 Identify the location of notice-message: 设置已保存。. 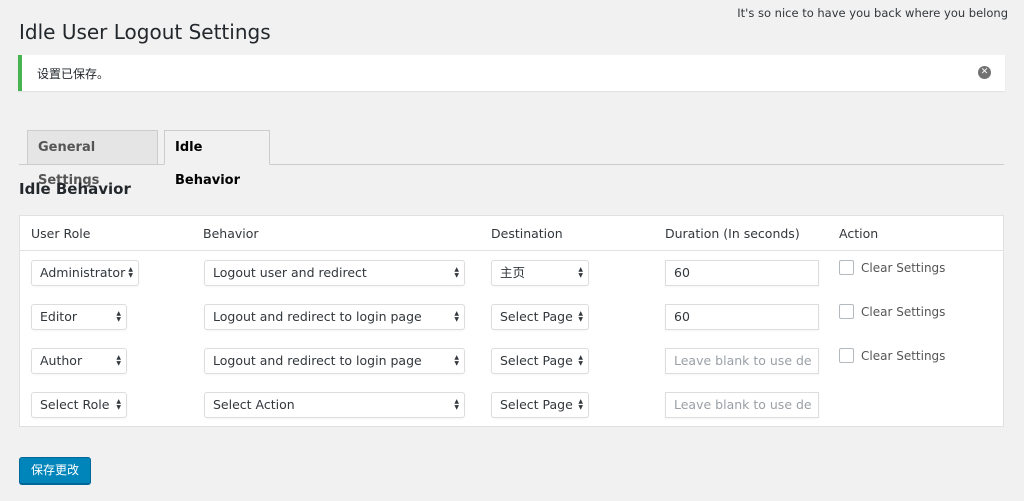
(73, 74).